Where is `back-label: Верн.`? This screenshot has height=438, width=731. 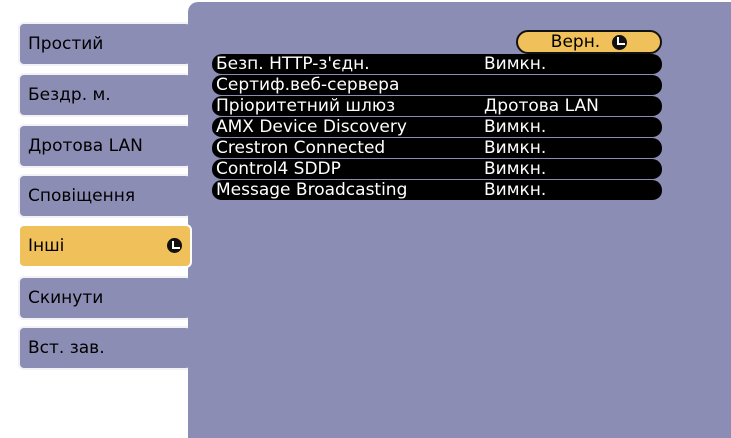 back-label: Верн. is located at coordinates (575, 42).